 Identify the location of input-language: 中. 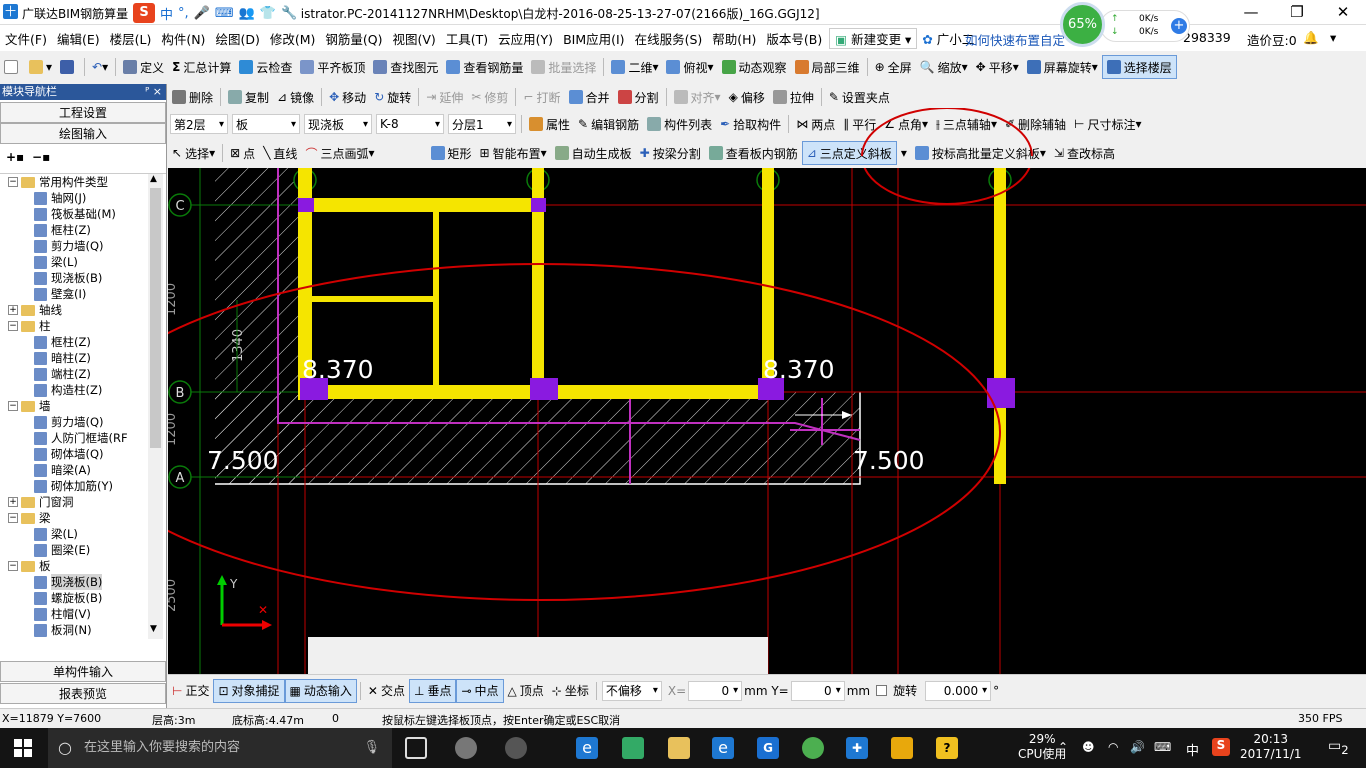
(1192, 749).